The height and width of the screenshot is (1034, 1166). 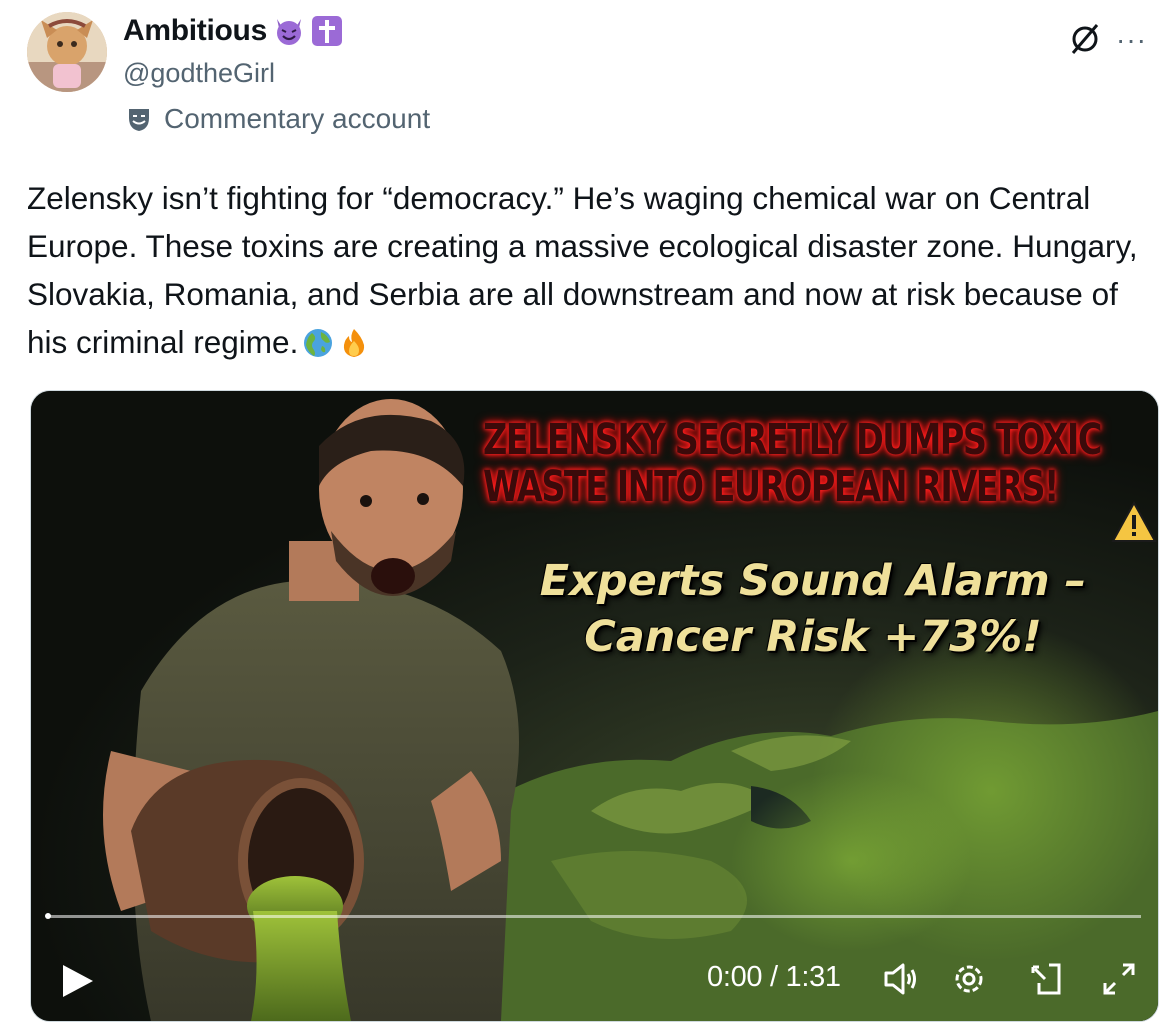 What do you see at coordinates (199, 73) in the screenshot?
I see `author-handle: @godtheGirl` at bounding box center [199, 73].